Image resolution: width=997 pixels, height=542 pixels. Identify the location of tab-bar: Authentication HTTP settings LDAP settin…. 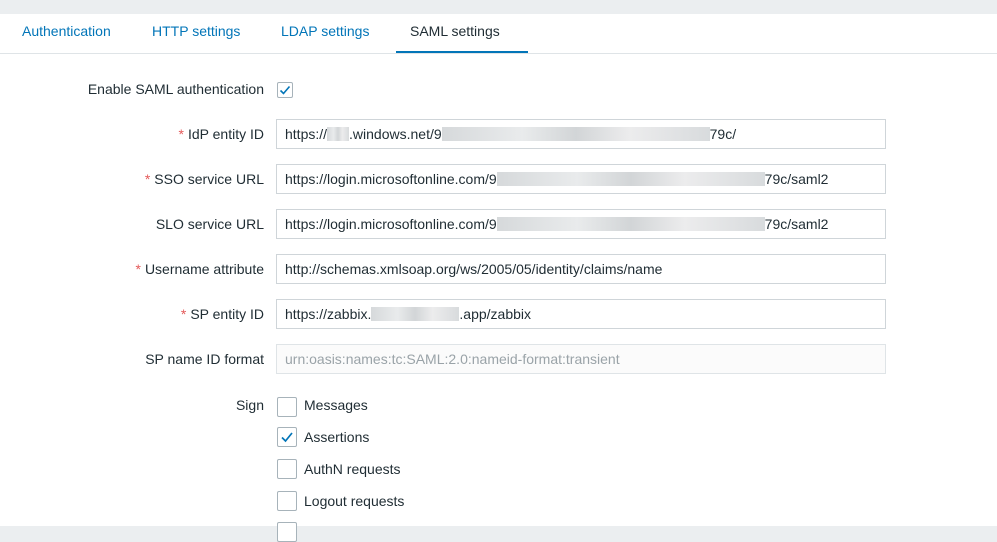
(498, 34).